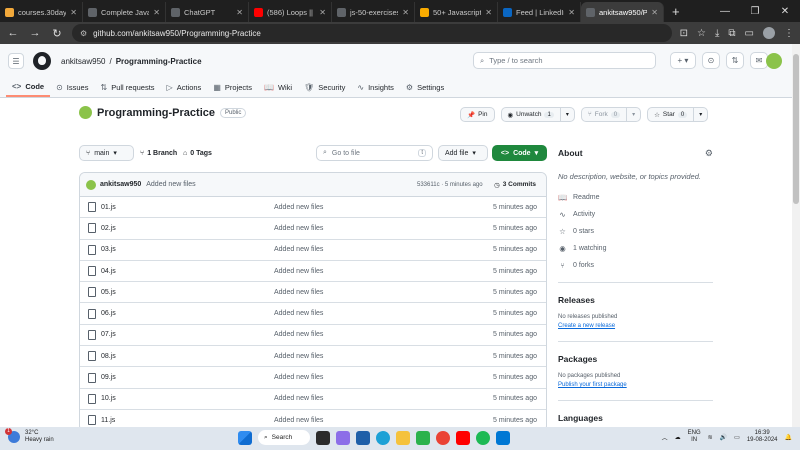 Image resolution: width=800 pixels, height=450 pixels. What do you see at coordinates (483, 437) in the screenshot?
I see `spotify-icon` at bounding box center [483, 437].